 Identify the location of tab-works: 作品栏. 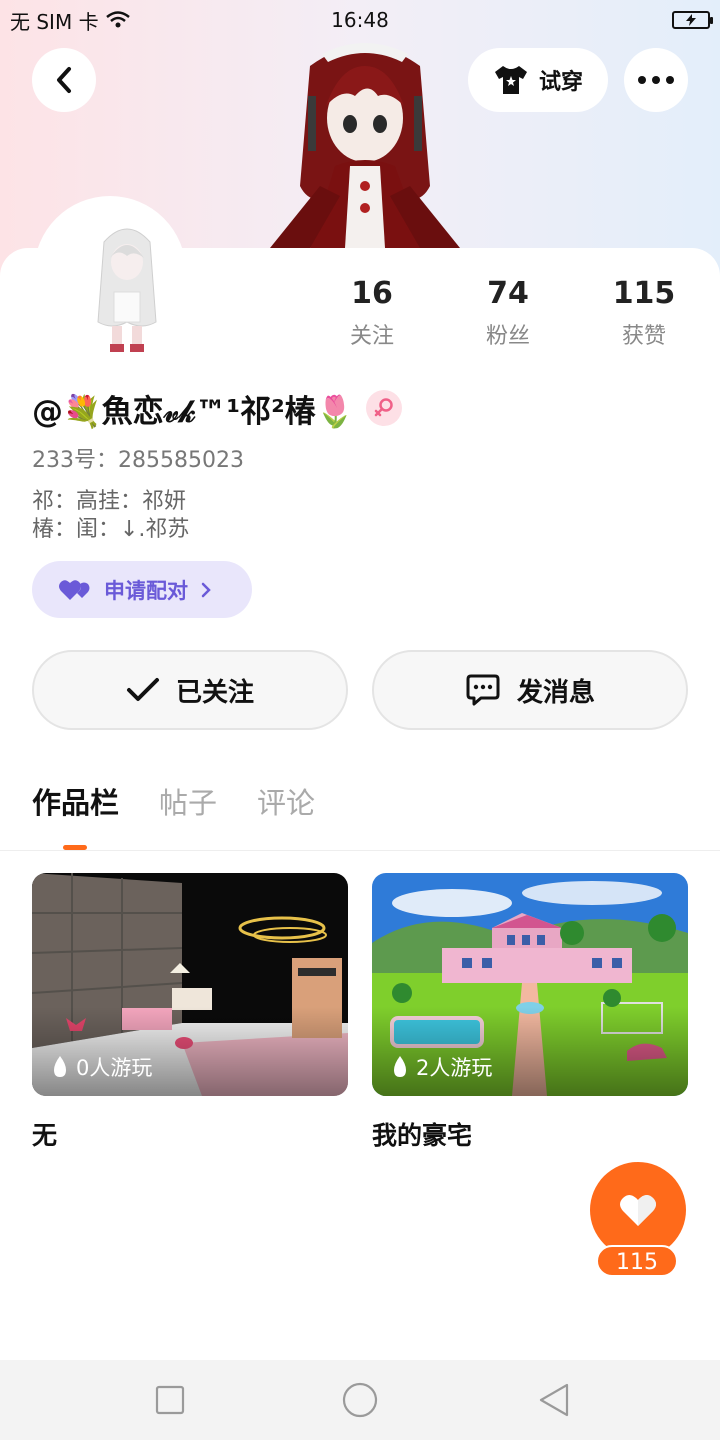
(75, 810).